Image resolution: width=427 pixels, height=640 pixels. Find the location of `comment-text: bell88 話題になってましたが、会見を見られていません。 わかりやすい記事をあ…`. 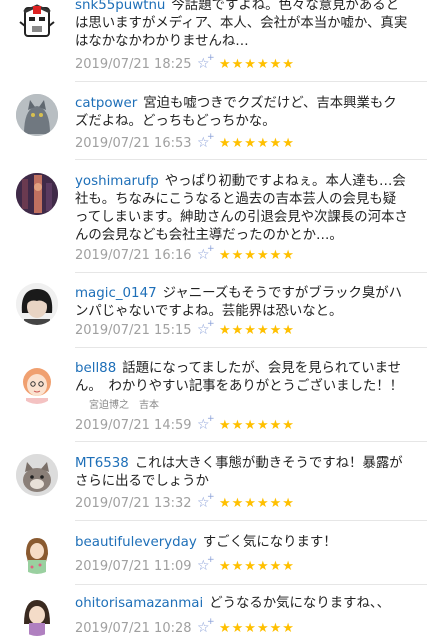

comment-text: bell88 話題になってましたが、会見を見られていません。 わかりやすい記事をあ… is located at coordinates (242, 387).